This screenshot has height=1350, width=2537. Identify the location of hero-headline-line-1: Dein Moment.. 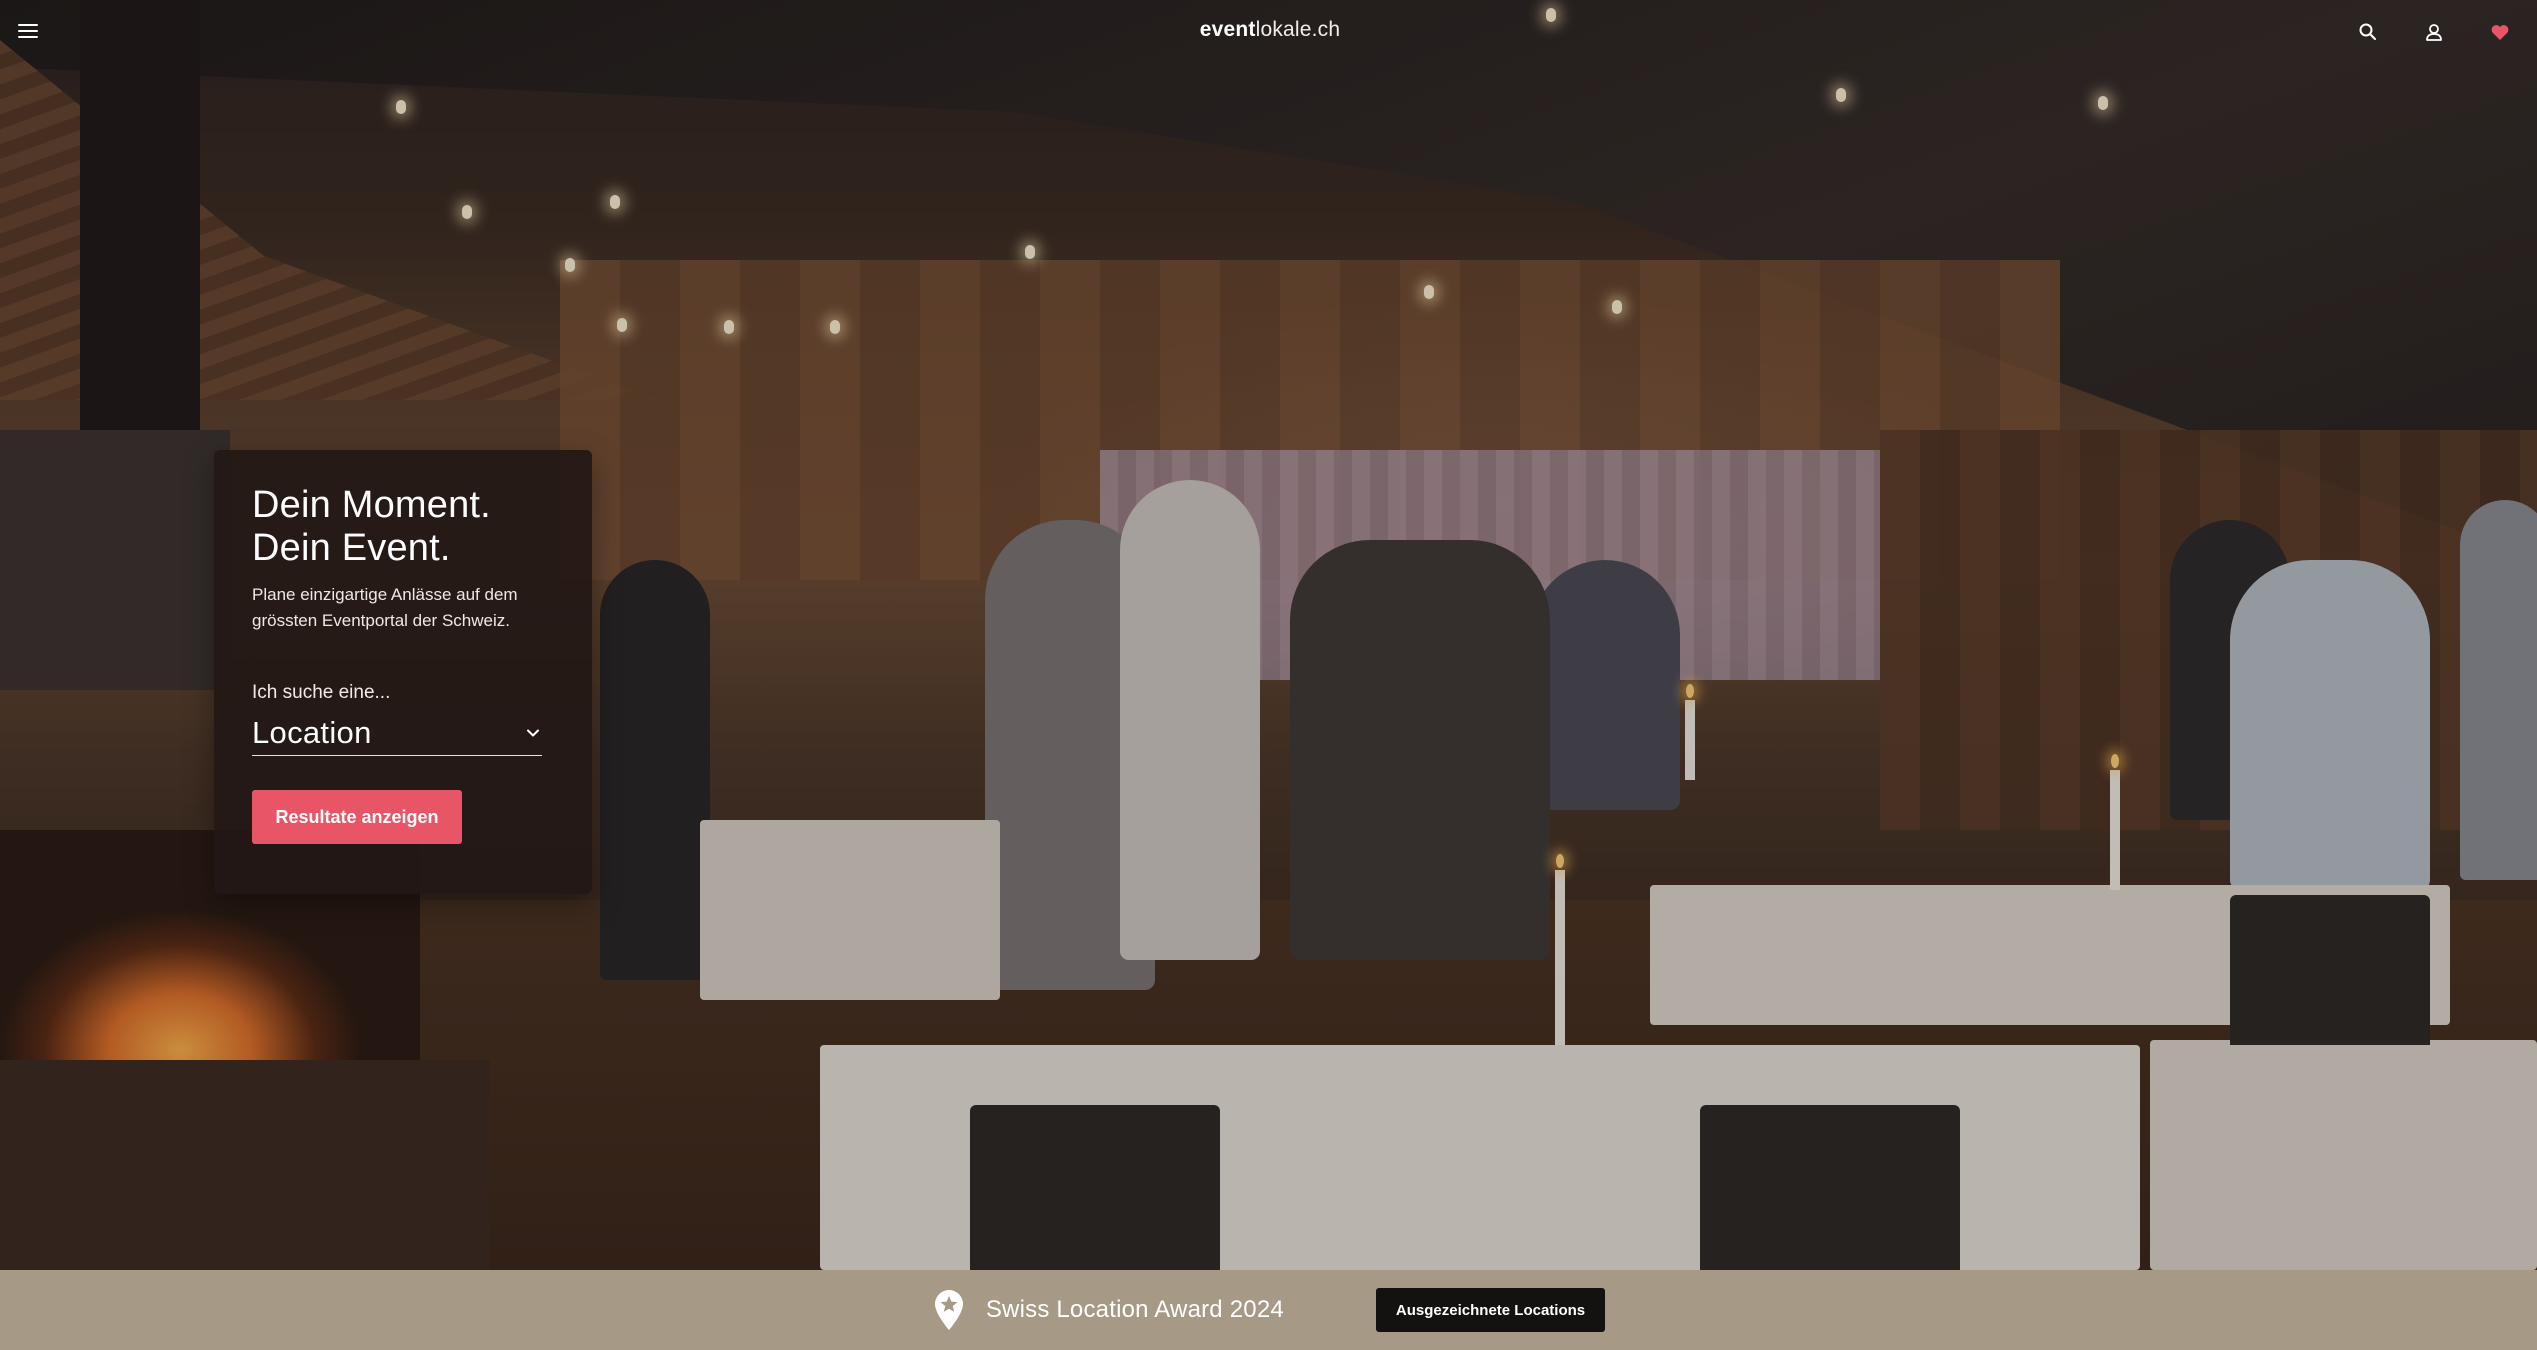
(371, 505).